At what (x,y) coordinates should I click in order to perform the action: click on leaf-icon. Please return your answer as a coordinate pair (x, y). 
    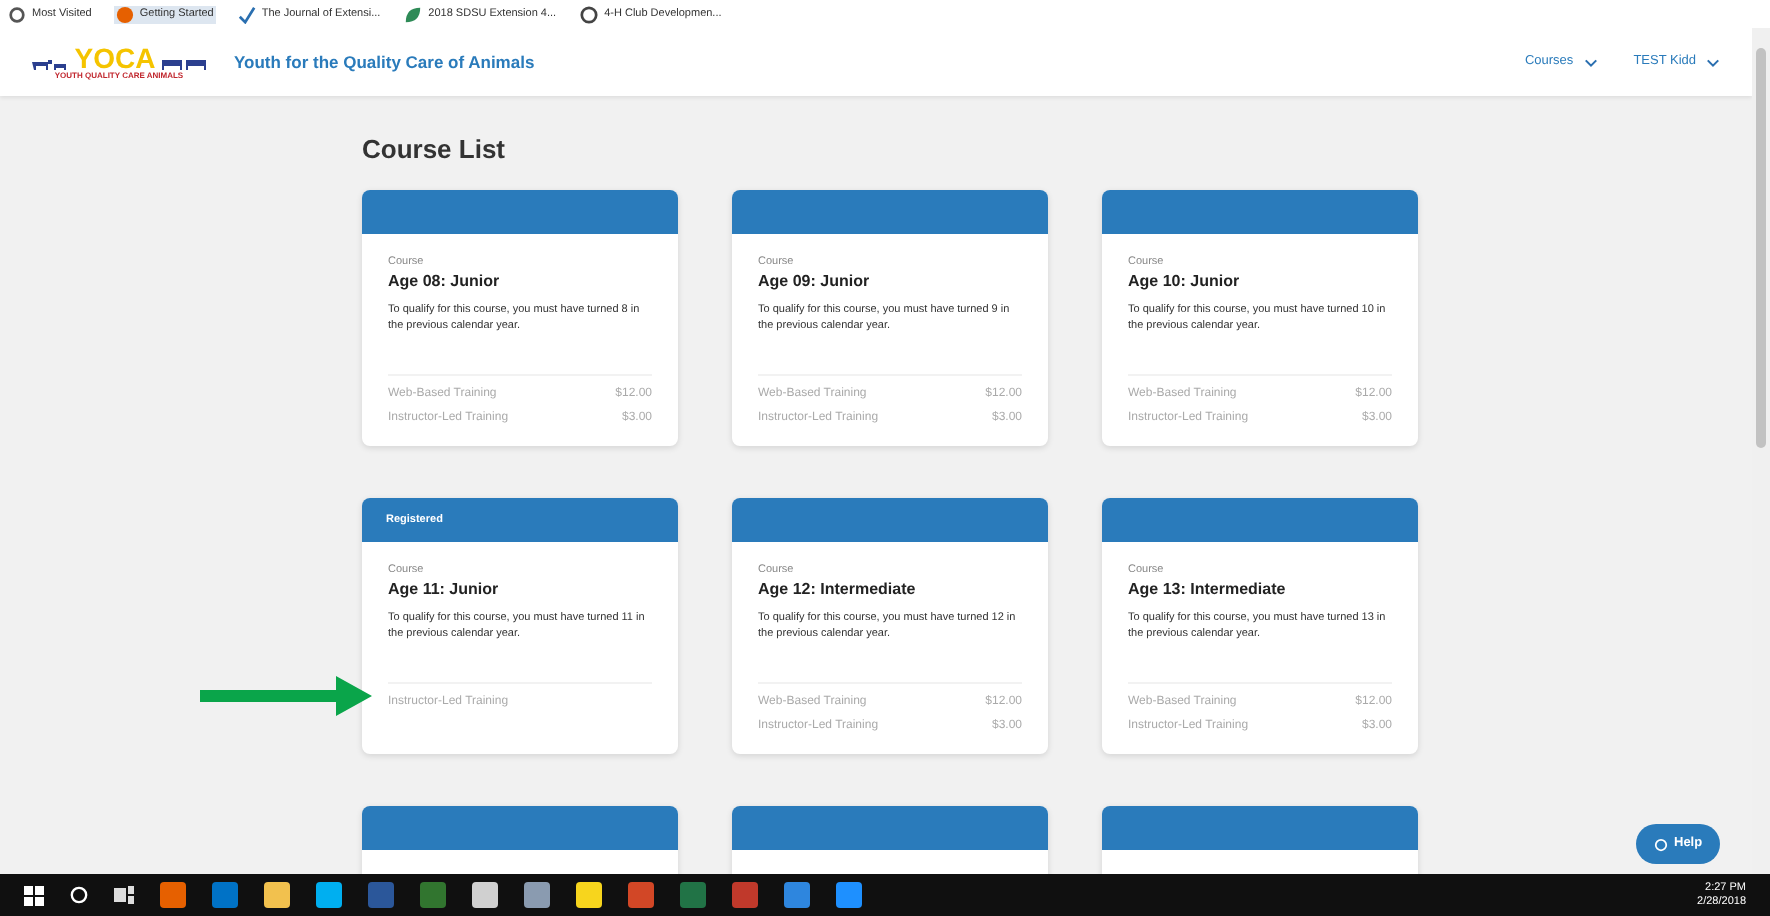
    Looking at the image, I should click on (413, 14).